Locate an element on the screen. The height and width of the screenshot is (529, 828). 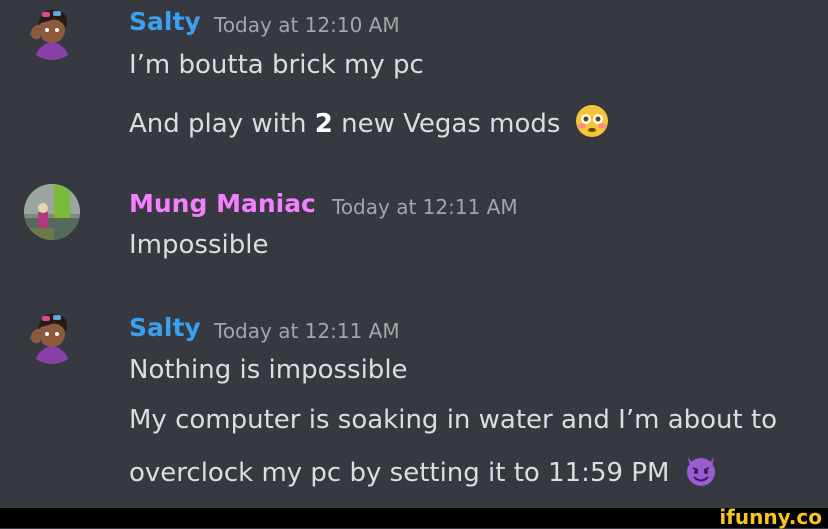
photo-avatar-icon is located at coordinates (52, 212).